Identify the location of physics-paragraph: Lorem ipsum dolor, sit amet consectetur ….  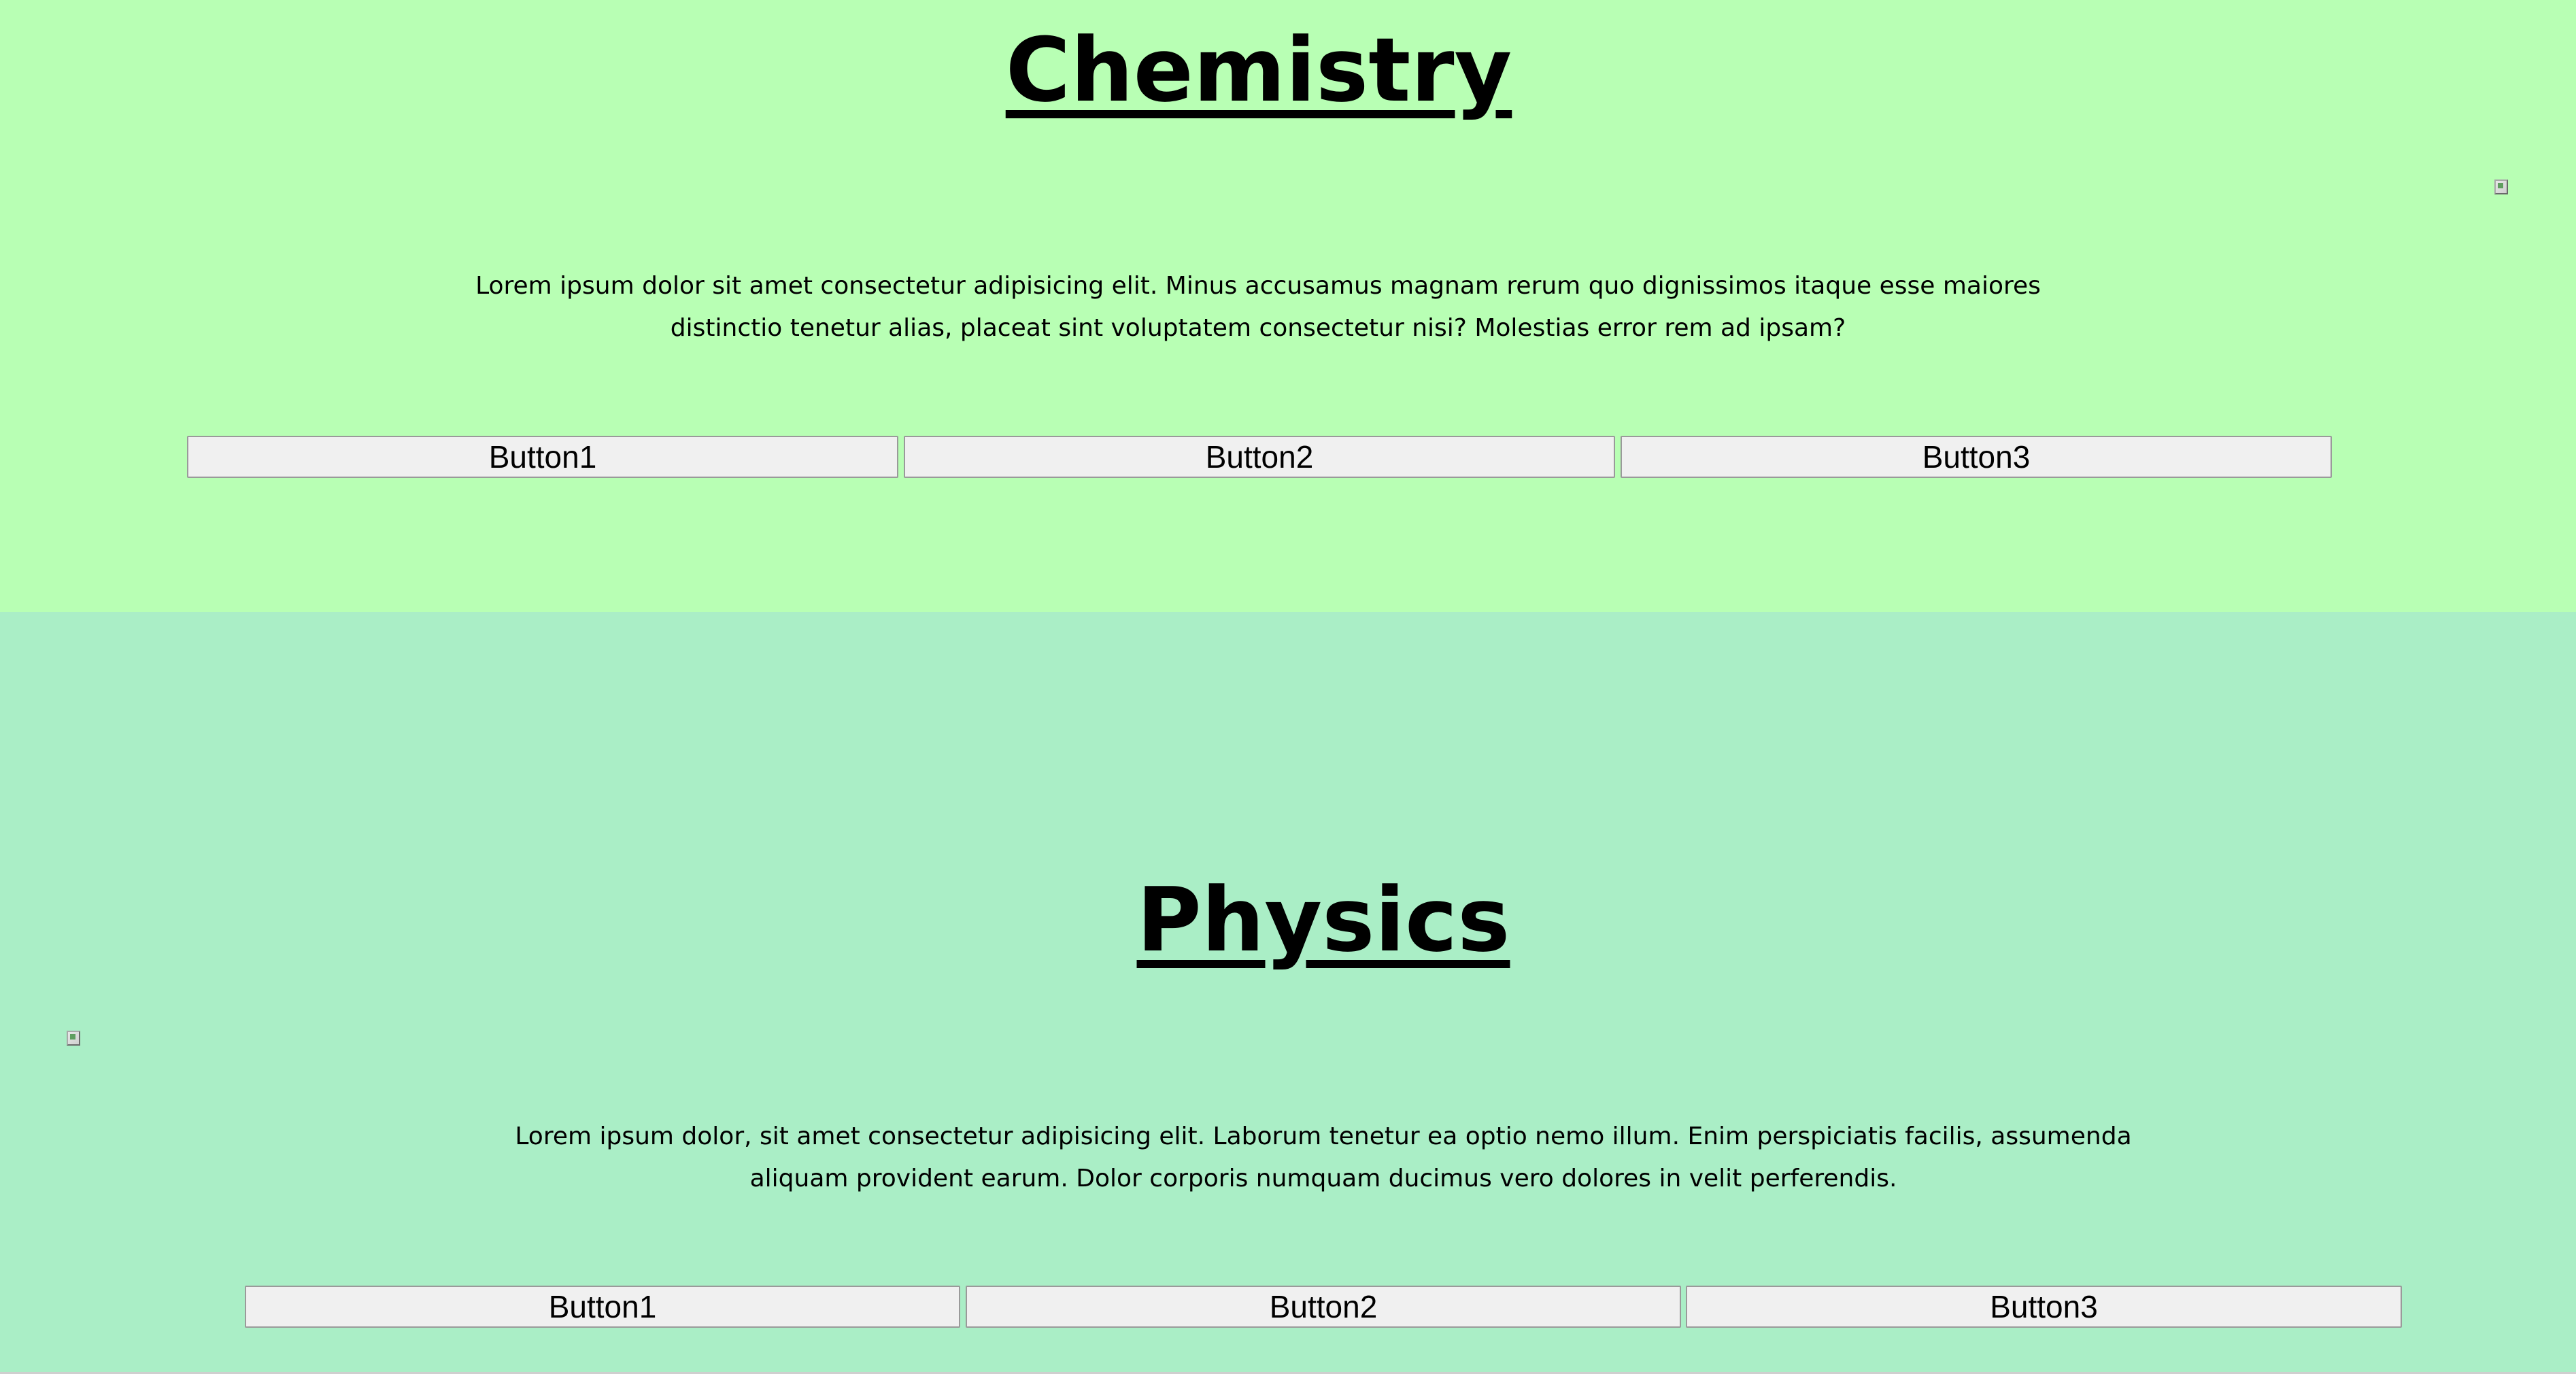
(1323, 1158).